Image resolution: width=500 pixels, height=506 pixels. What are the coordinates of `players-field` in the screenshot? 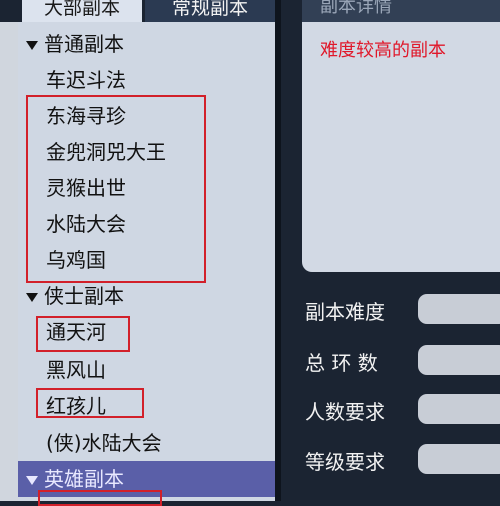 It's located at (459, 409).